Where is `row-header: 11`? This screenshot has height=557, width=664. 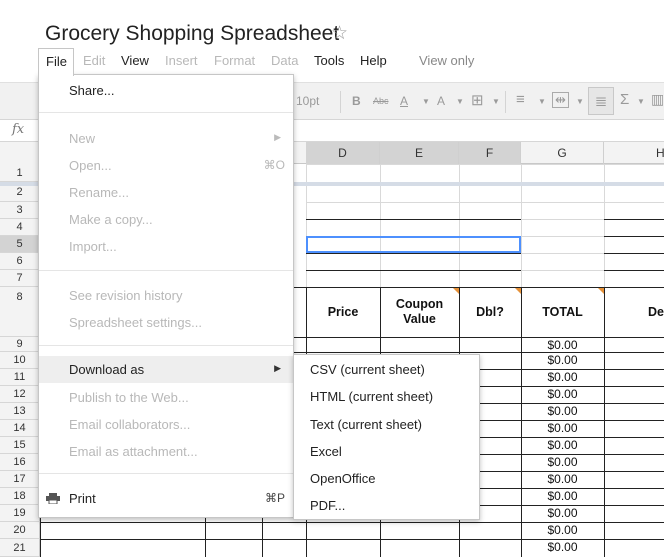
row-header: 11 is located at coordinates (20, 377).